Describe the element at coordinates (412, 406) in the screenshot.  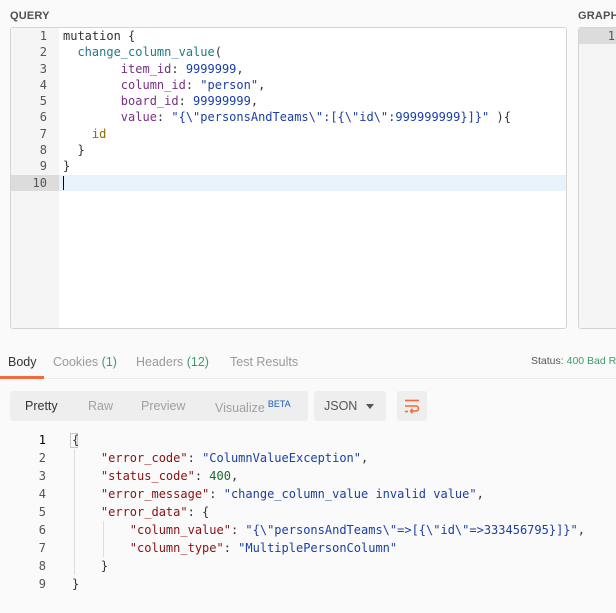
I see `wrap-lines-button` at that location.